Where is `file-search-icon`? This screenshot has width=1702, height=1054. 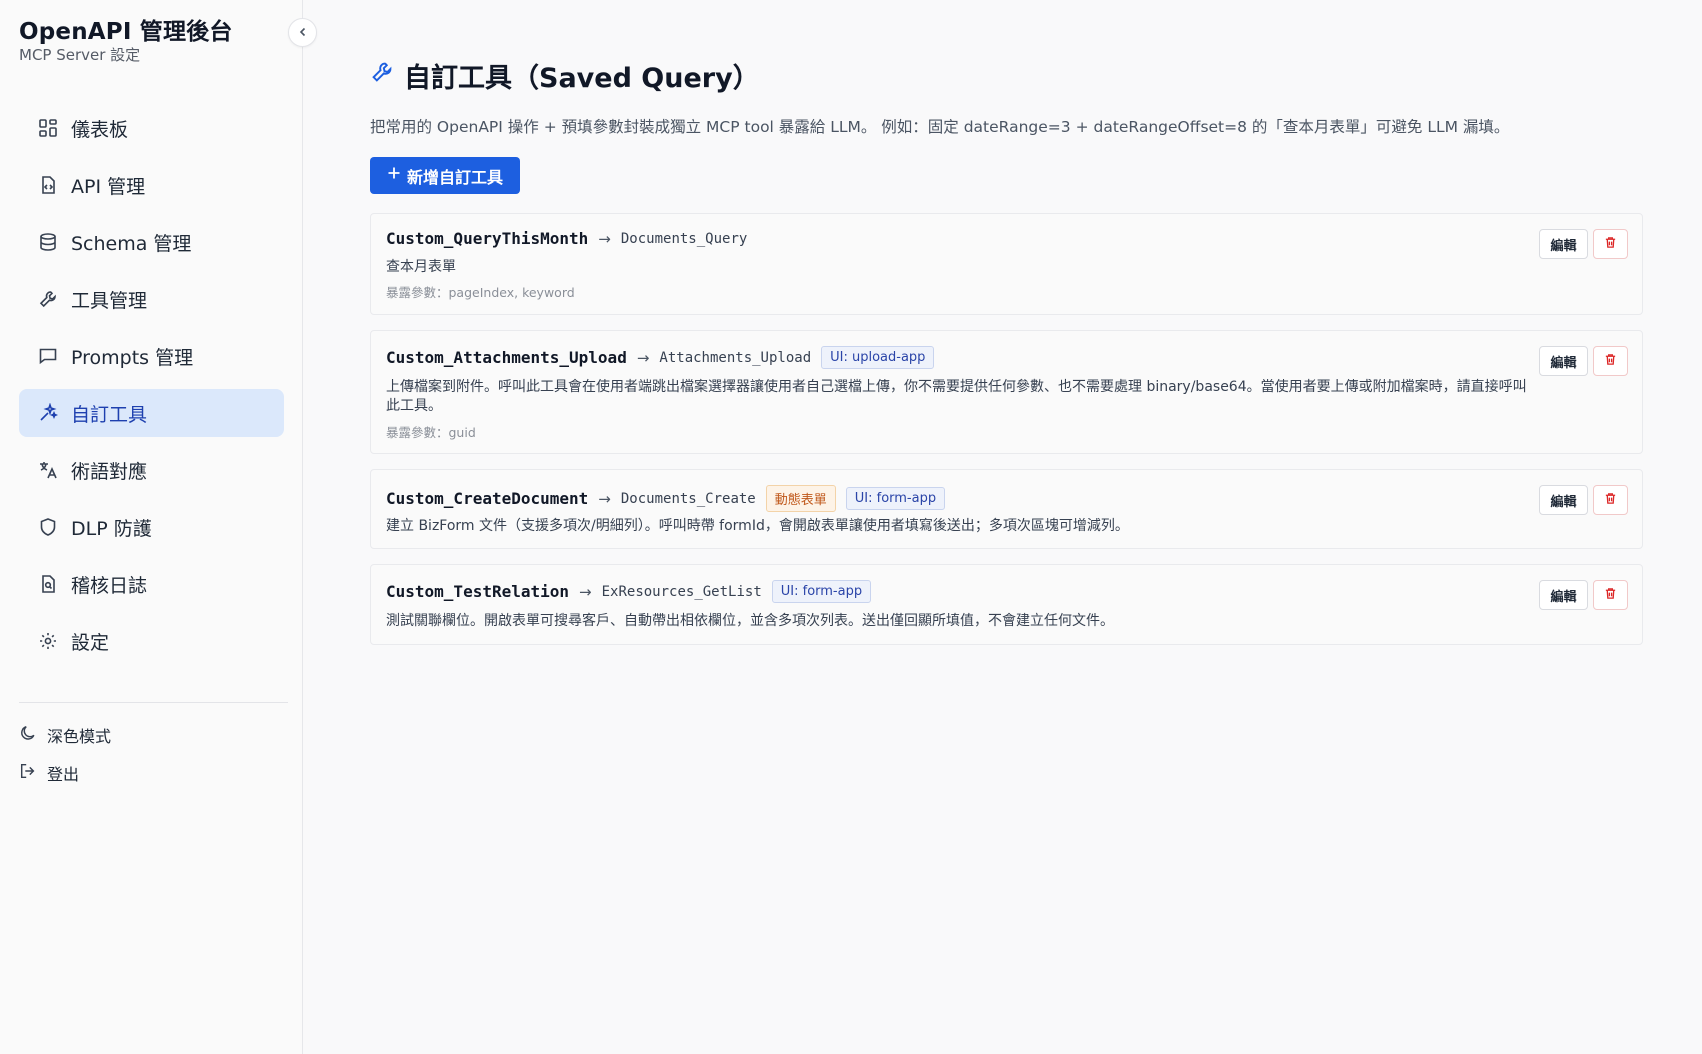
file-search-icon is located at coordinates (48, 584).